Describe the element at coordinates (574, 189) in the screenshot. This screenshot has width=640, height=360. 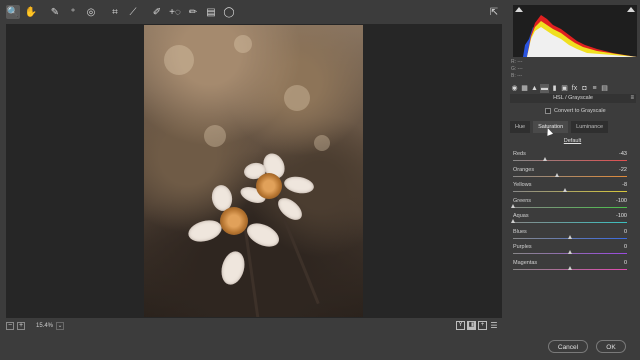
I see `slider-yellows: Yellows -8` at that location.